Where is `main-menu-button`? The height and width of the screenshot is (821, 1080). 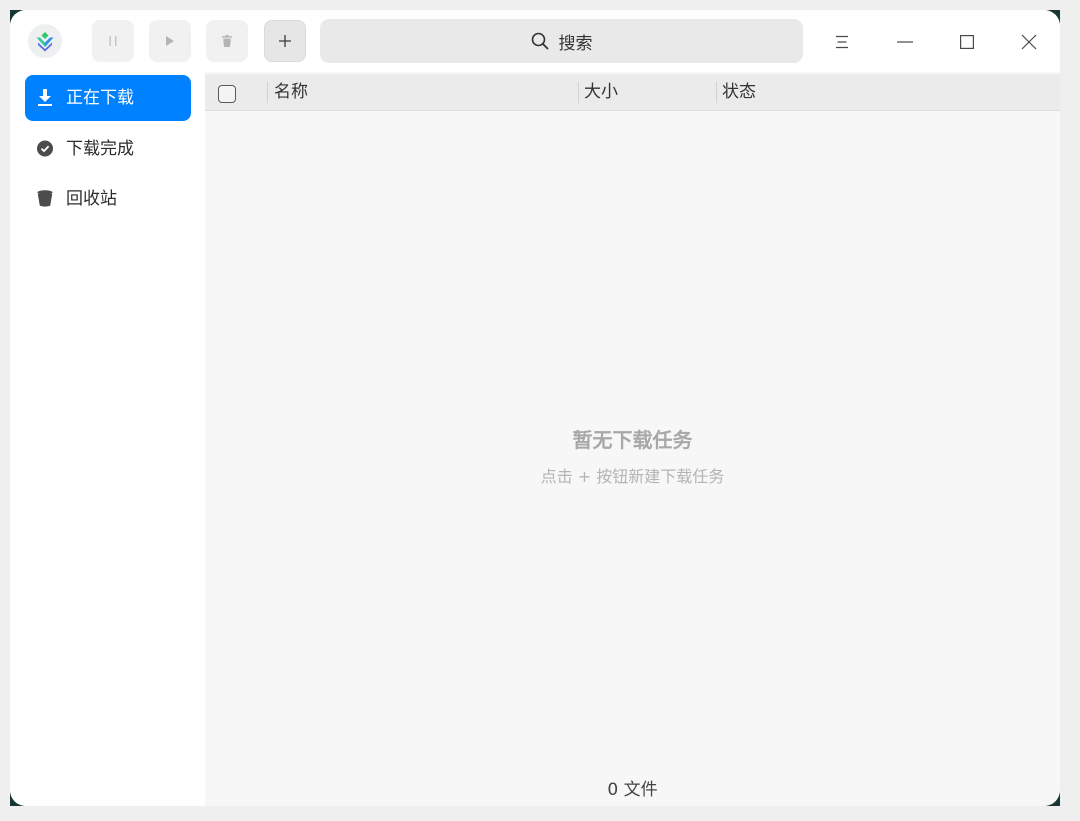
main-menu-button is located at coordinates (842, 42).